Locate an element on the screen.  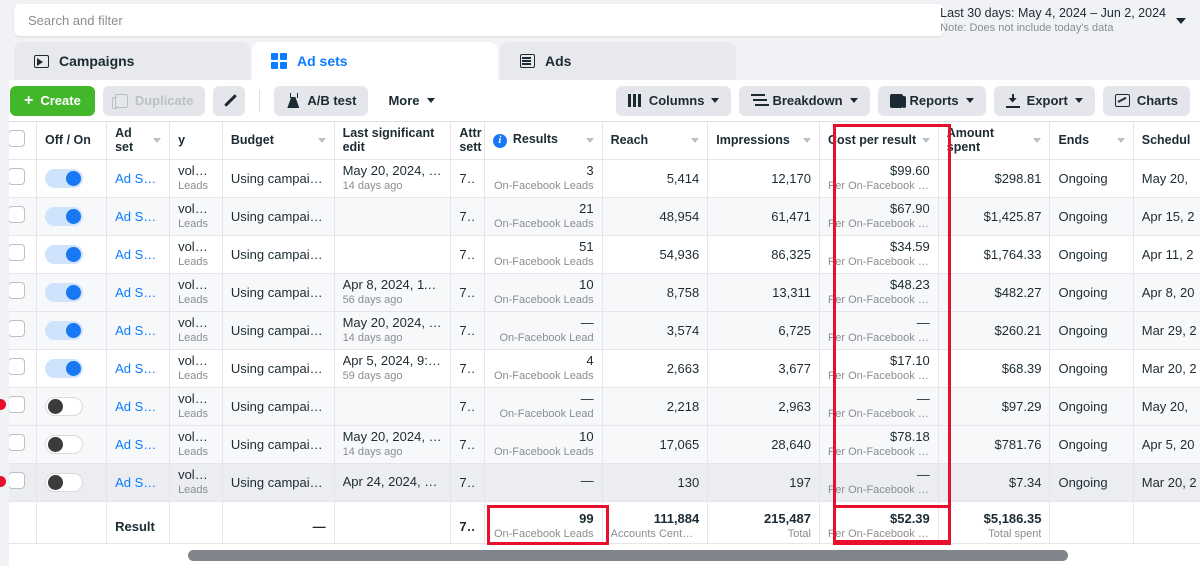
th-off-on: Off / On is located at coordinates (72, 141).